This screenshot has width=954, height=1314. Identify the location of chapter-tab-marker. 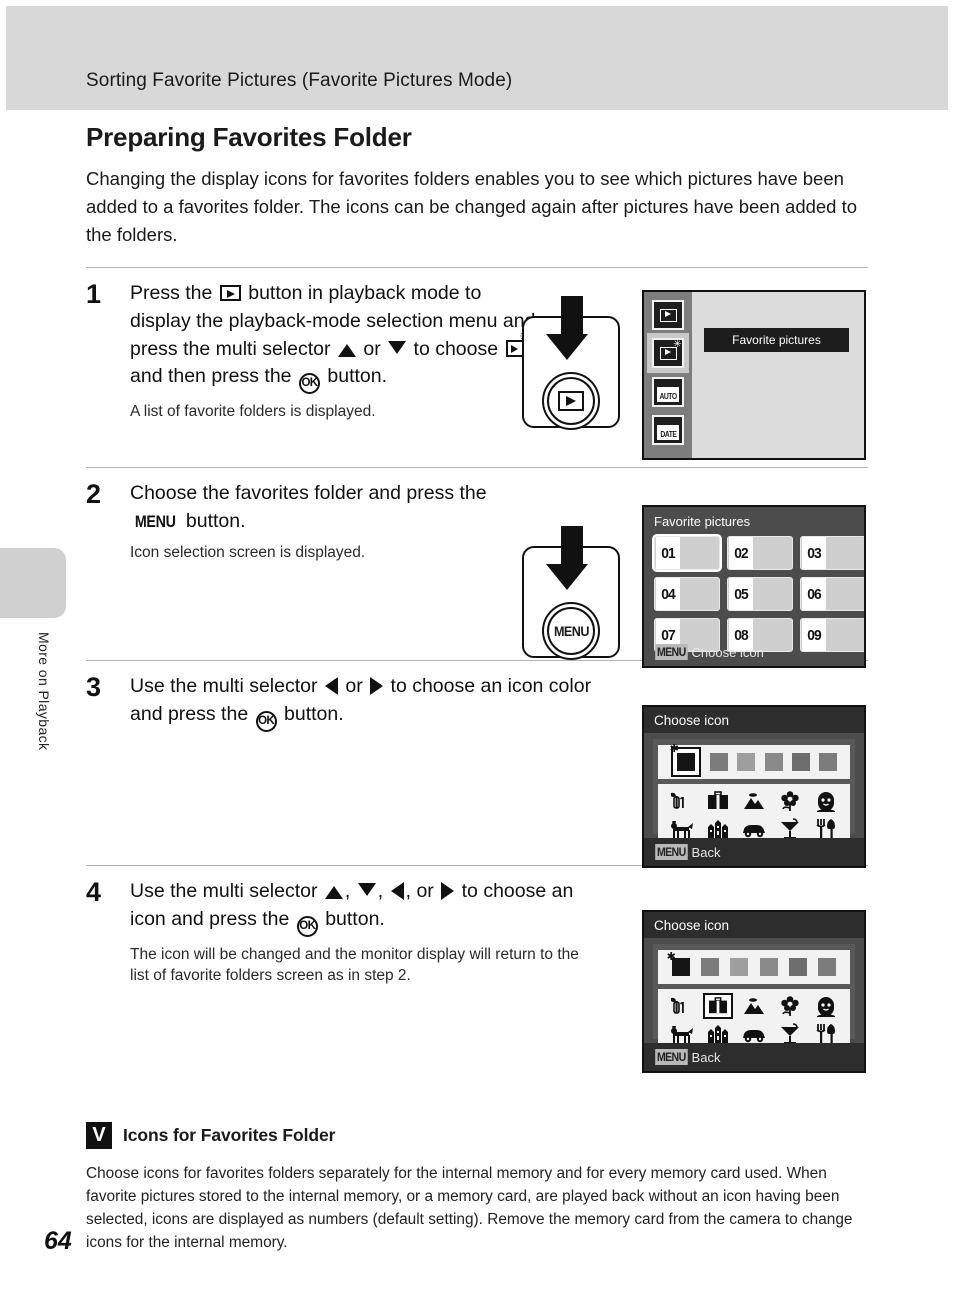
(33, 583).